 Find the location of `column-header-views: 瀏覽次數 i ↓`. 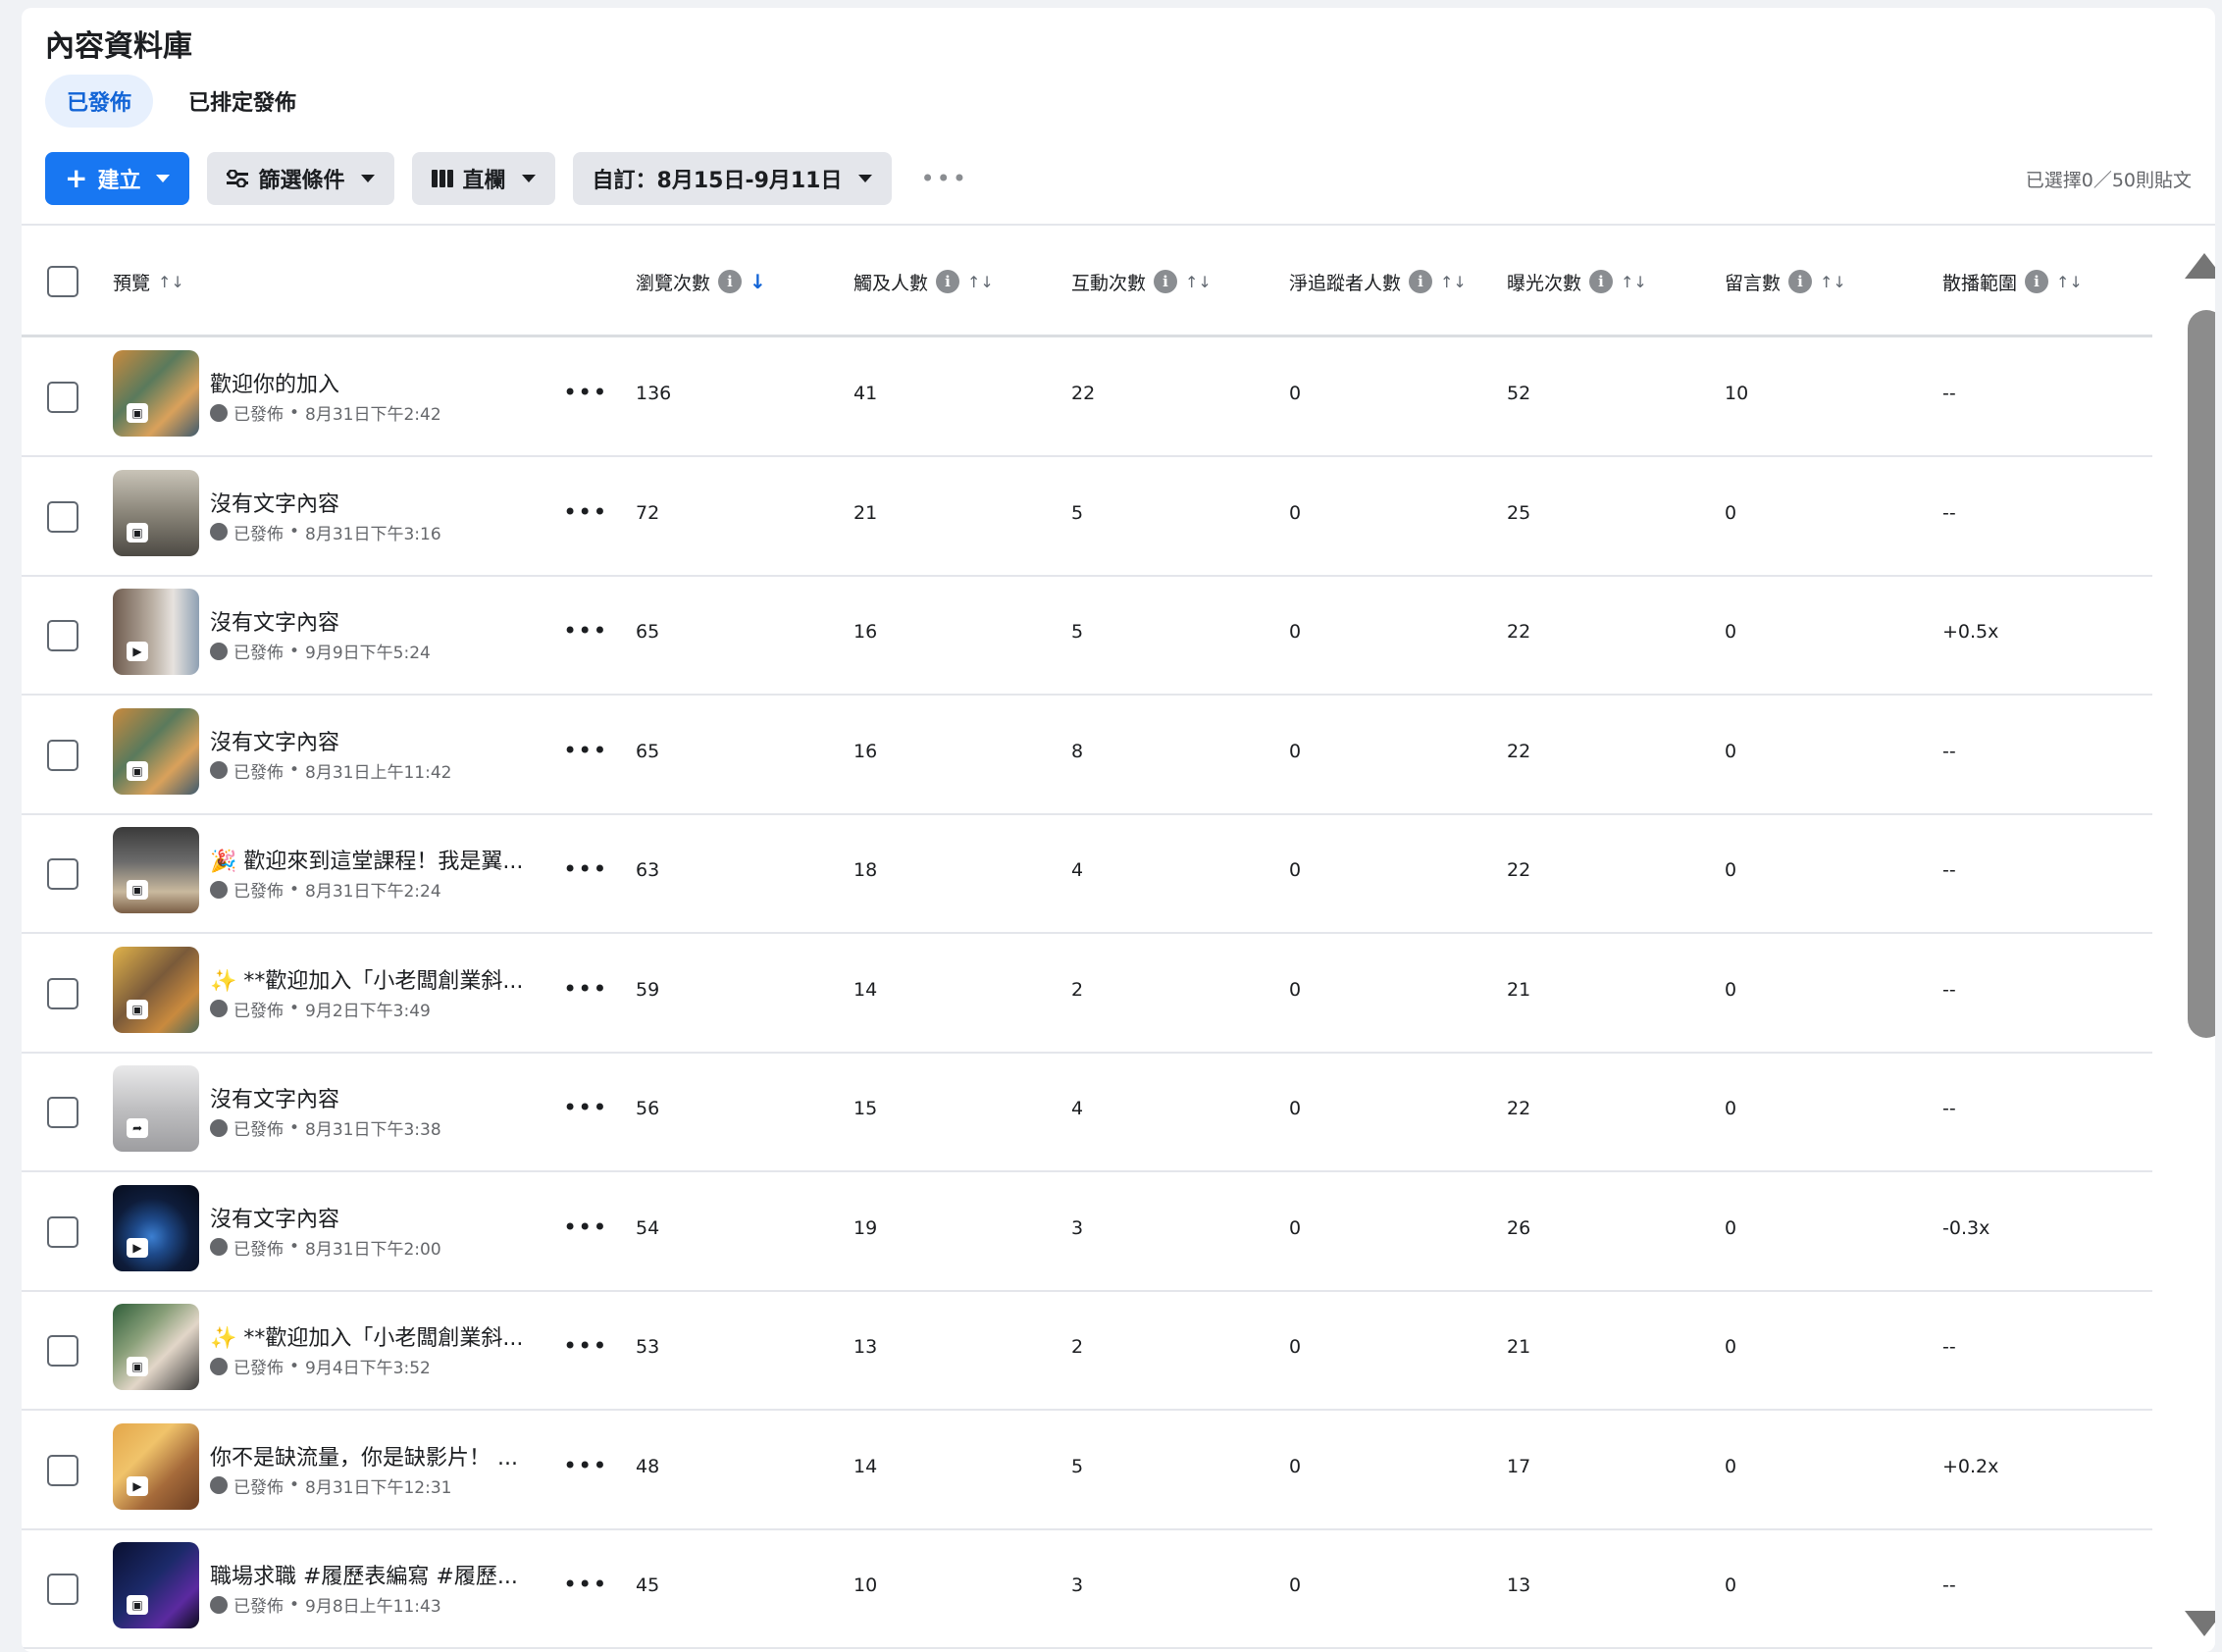

column-header-views: 瀏覽次數 i ↓ is located at coordinates (701, 281).